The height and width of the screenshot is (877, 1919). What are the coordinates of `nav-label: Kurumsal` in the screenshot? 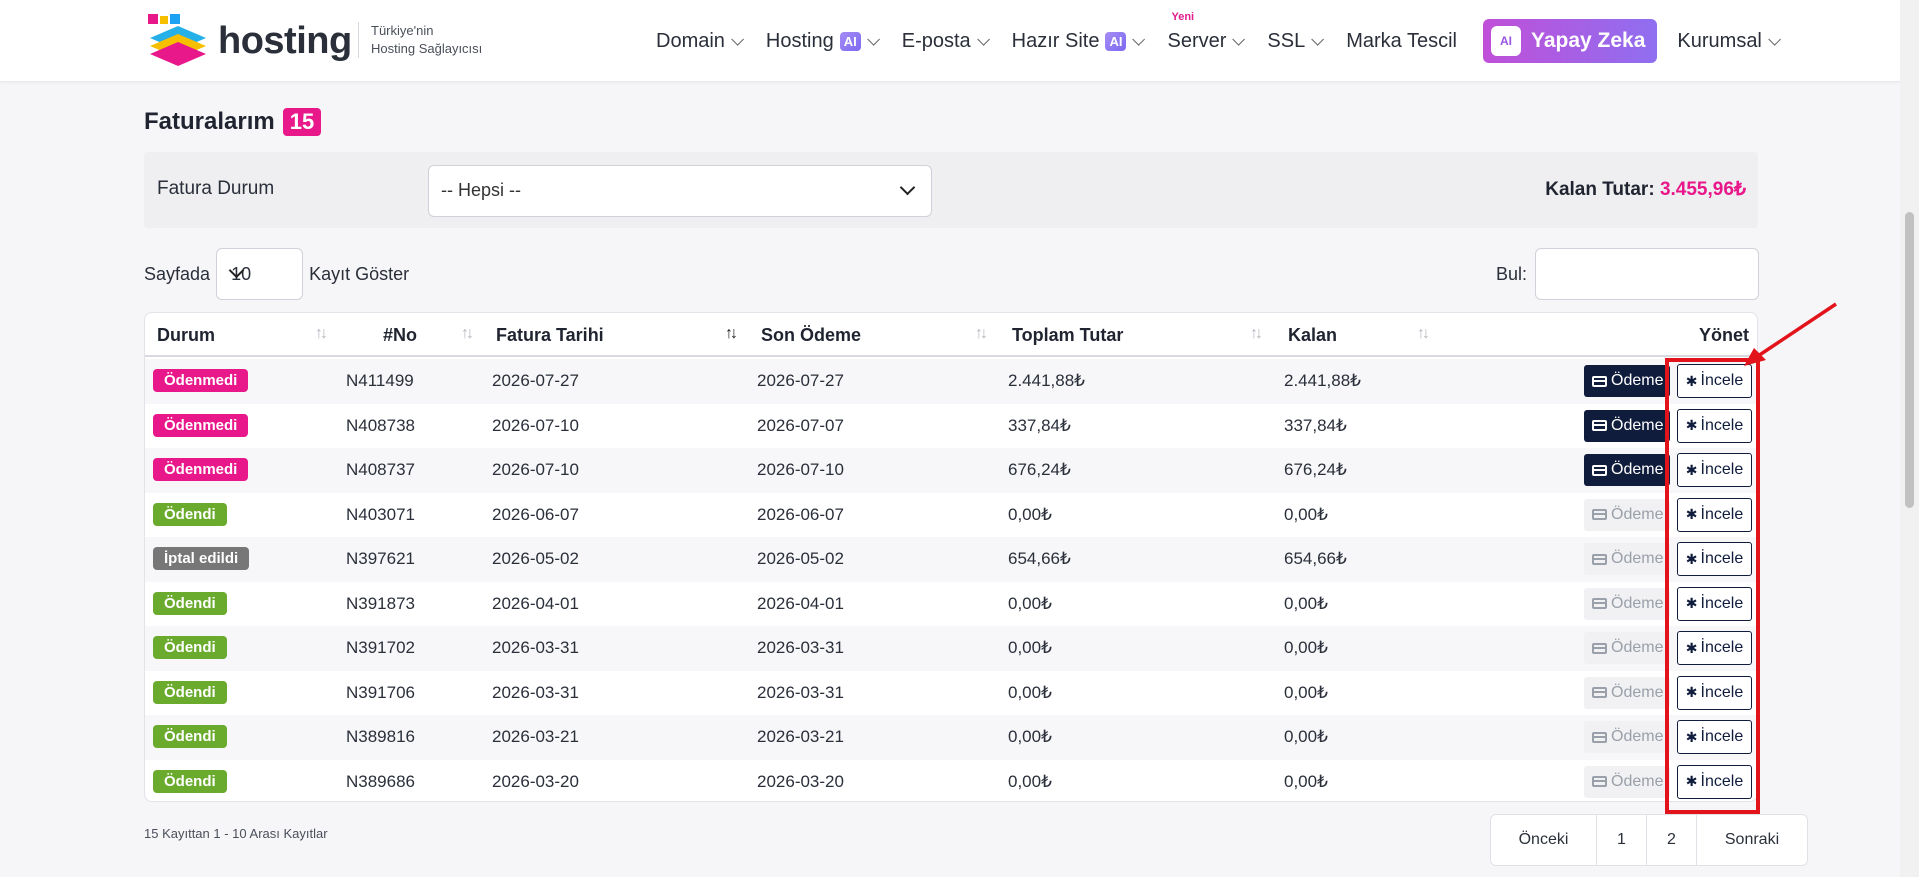 It's located at (1719, 40).